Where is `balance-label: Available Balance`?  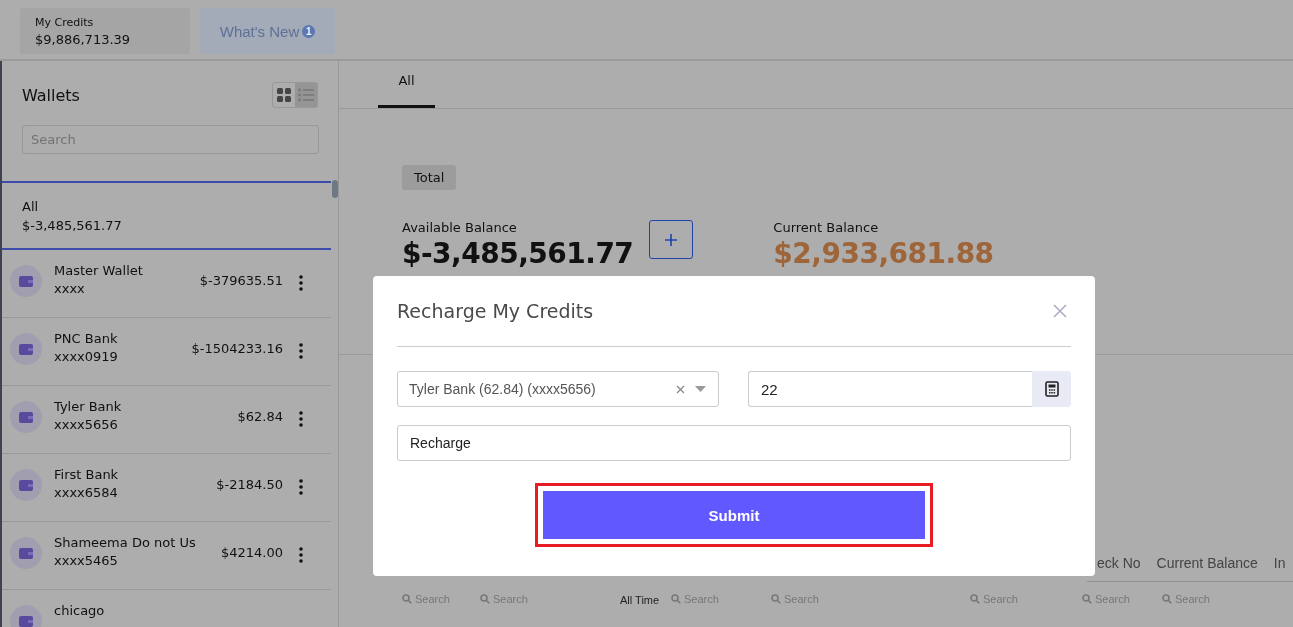 balance-label: Available Balance is located at coordinates (460, 227).